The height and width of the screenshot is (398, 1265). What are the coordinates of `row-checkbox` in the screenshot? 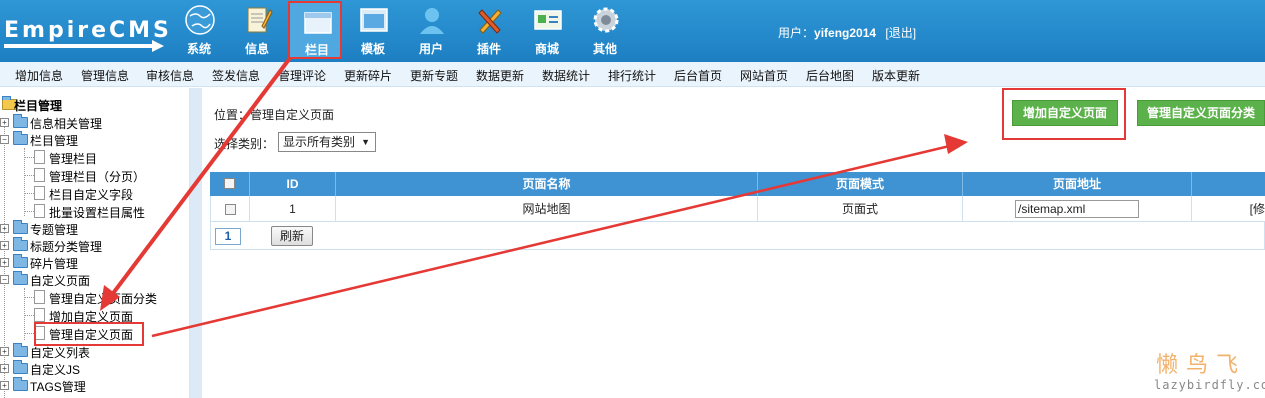 It's located at (230, 209).